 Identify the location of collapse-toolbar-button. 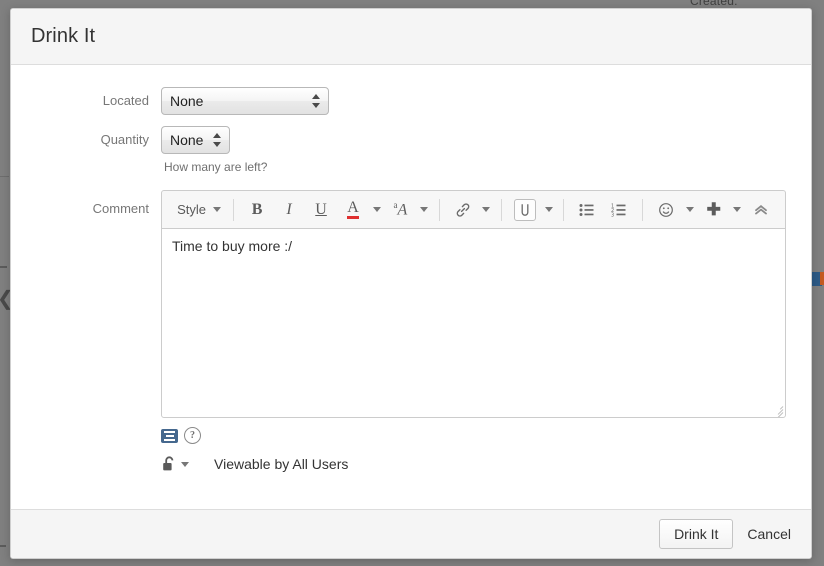
(761, 210).